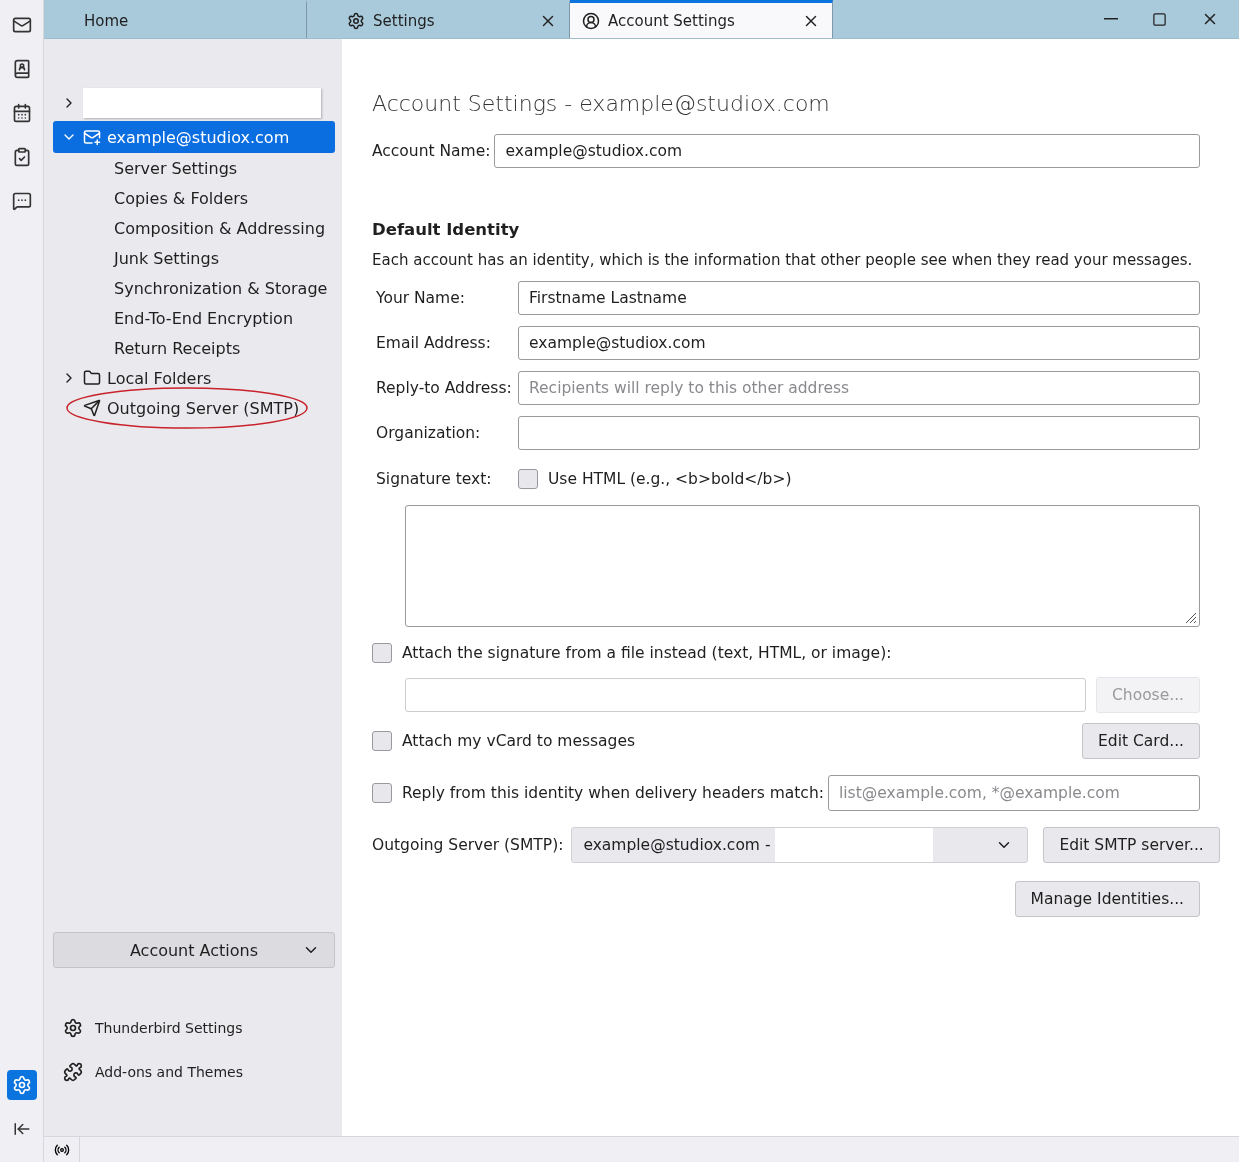 This screenshot has height=1162, width=1239. What do you see at coordinates (601, 103) in the screenshot?
I see `page-title: Account Settings - example@studiox.com` at bounding box center [601, 103].